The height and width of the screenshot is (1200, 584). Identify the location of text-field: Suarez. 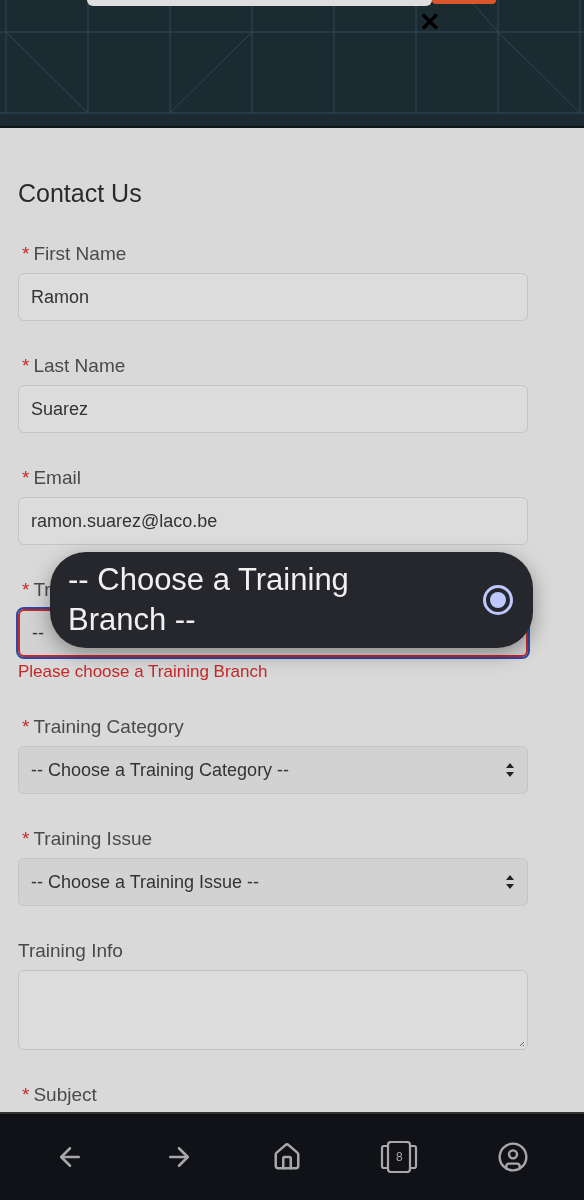
(273, 409).